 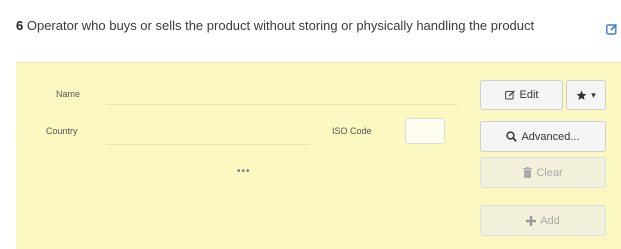 I want to click on trash-icon, so click(x=528, y=172).